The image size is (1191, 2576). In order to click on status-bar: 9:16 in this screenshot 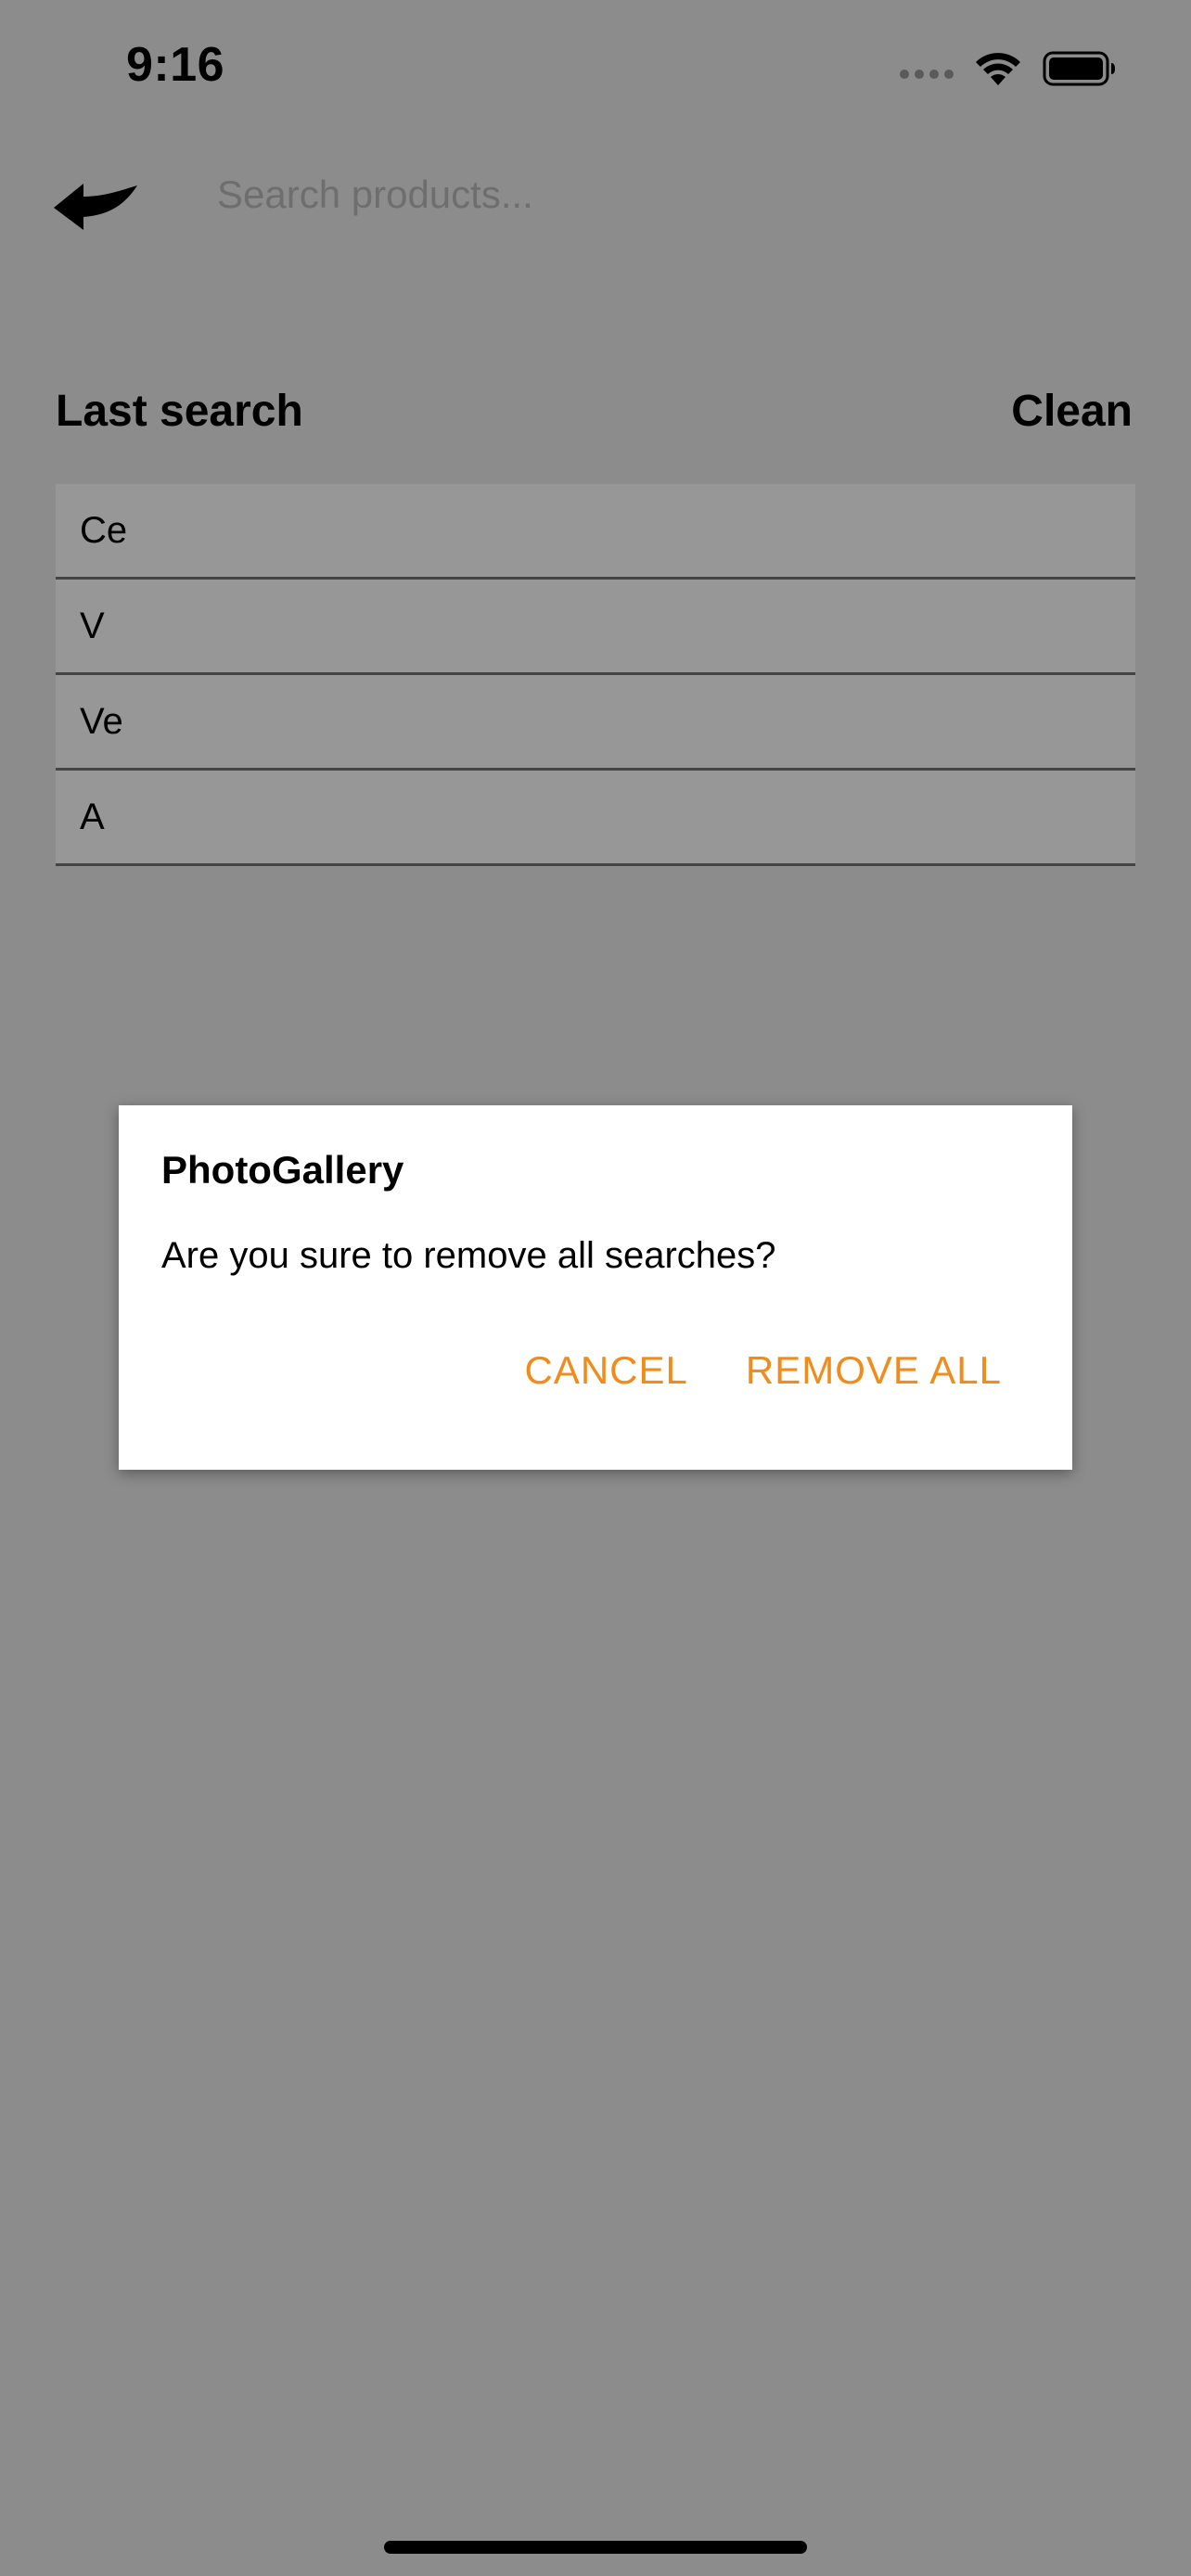, I will do `click(595, 65)`.